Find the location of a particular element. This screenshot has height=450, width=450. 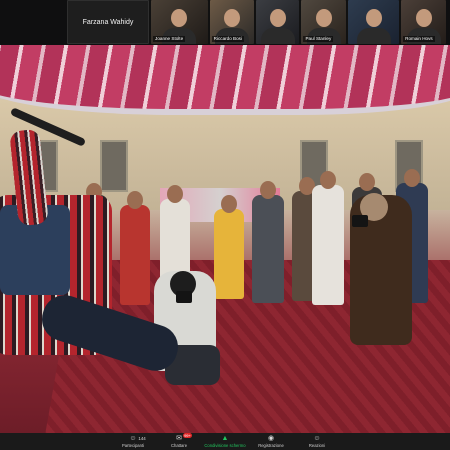

participant-tile-joanne: Joanne Stolte is located at coordinates (179, 22).